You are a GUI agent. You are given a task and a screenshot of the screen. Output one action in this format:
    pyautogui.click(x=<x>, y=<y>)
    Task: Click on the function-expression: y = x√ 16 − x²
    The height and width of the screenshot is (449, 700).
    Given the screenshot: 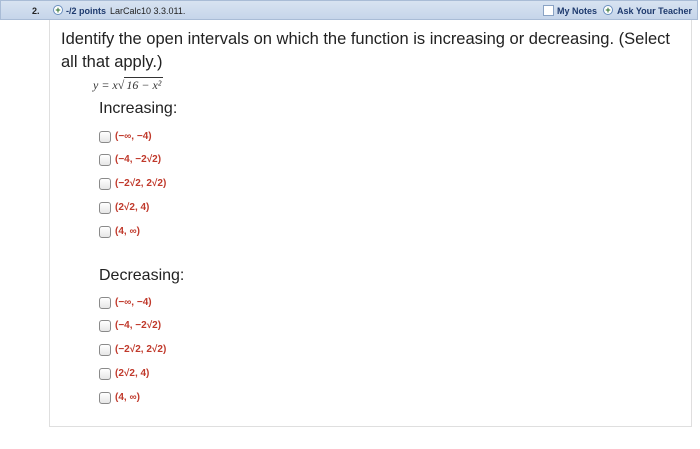 What is the action you would take?
    pyautogui.click(x=128, y=85)
    